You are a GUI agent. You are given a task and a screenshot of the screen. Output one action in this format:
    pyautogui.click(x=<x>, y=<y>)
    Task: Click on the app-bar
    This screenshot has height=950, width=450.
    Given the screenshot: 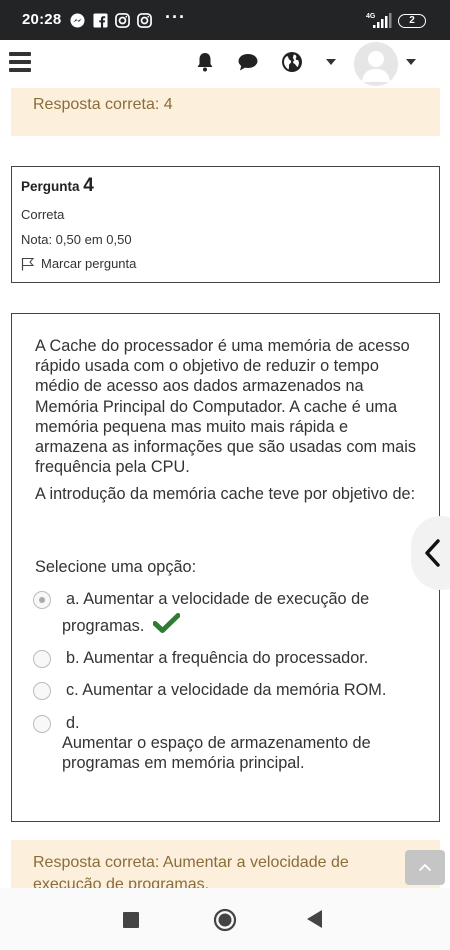 What is the action you would take?
    pyautogui.click(x=225, y=64)
    